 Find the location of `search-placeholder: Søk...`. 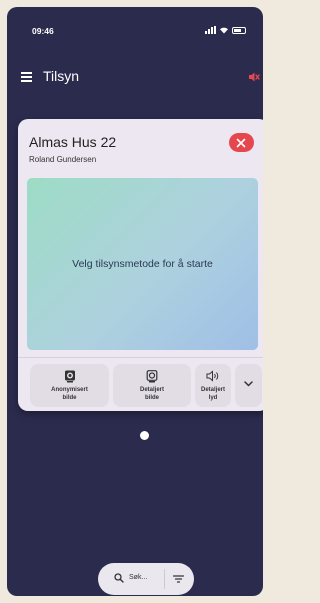

search-placeholder: Søk... is located at coordinates (138, 577).